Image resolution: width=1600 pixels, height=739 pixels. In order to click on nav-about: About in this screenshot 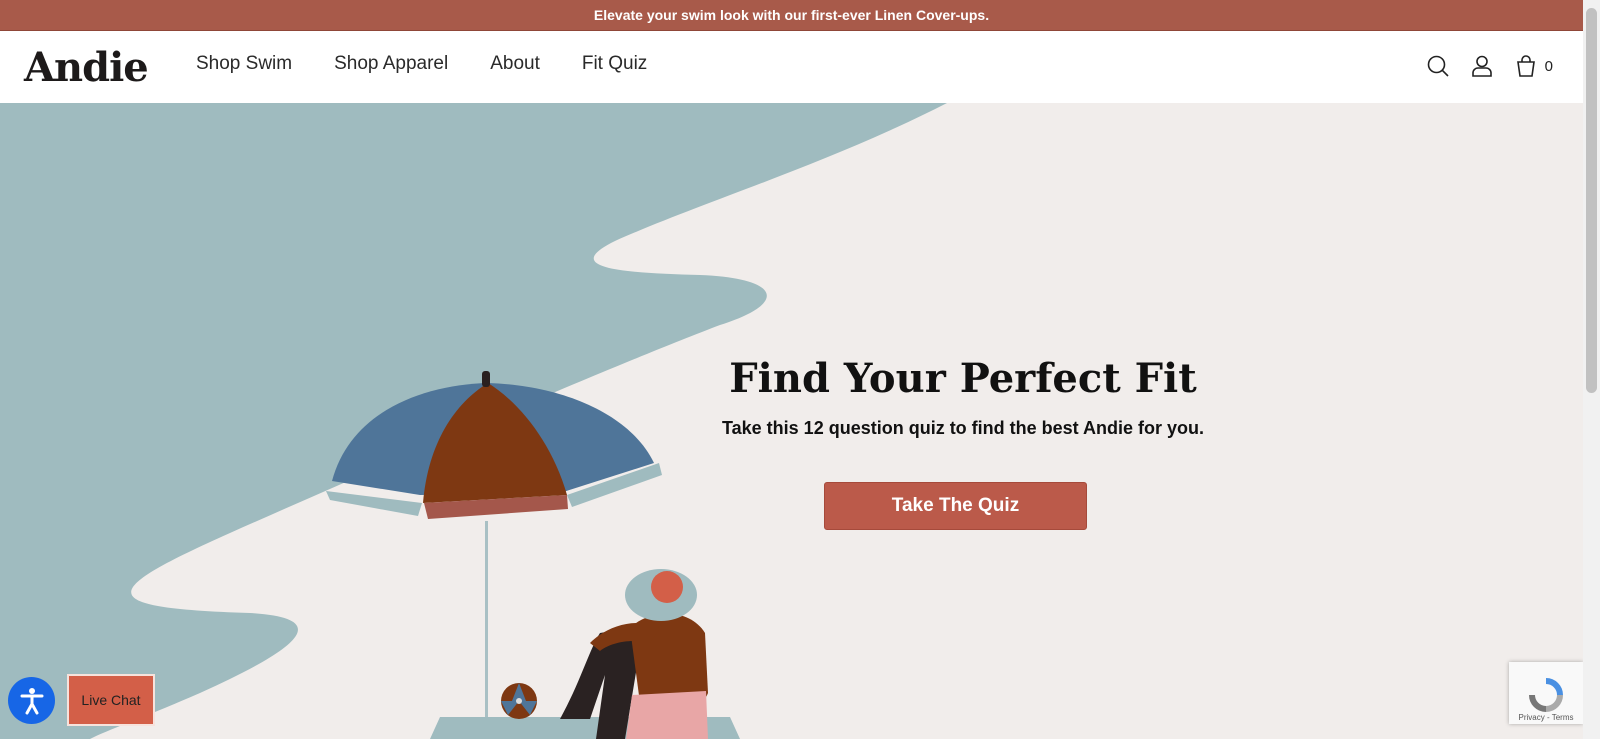, I will do `click(515, 64)`.